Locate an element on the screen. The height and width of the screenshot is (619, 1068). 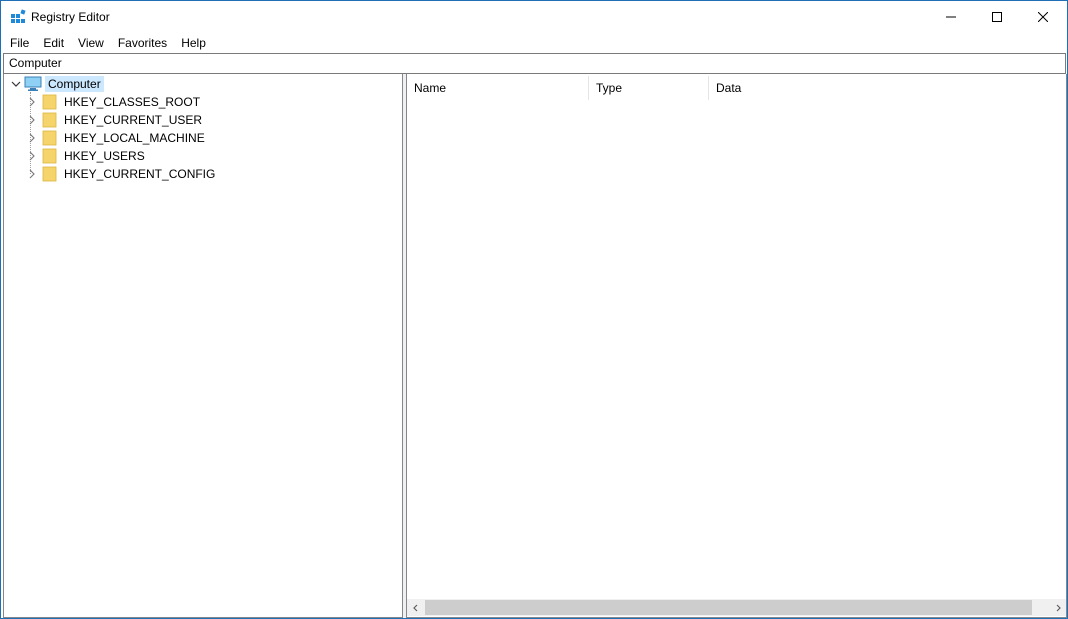
computer-icon is located at coordinates (33, 83).